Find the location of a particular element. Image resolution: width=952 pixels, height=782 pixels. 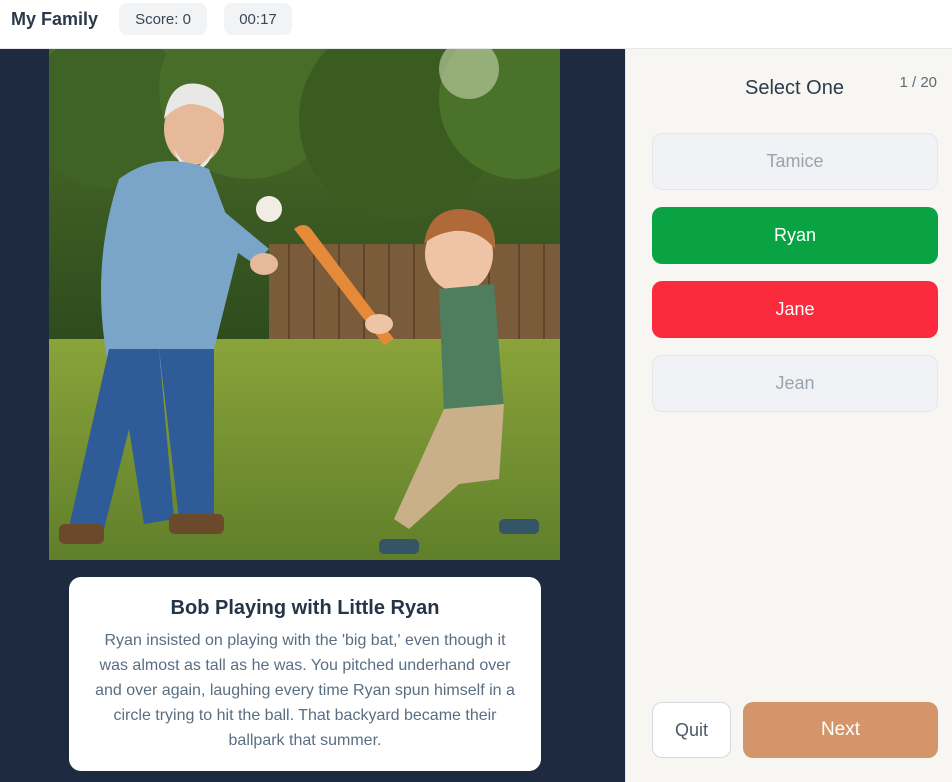

timer-badge: 00:17 is located at coordinates (258, 19).